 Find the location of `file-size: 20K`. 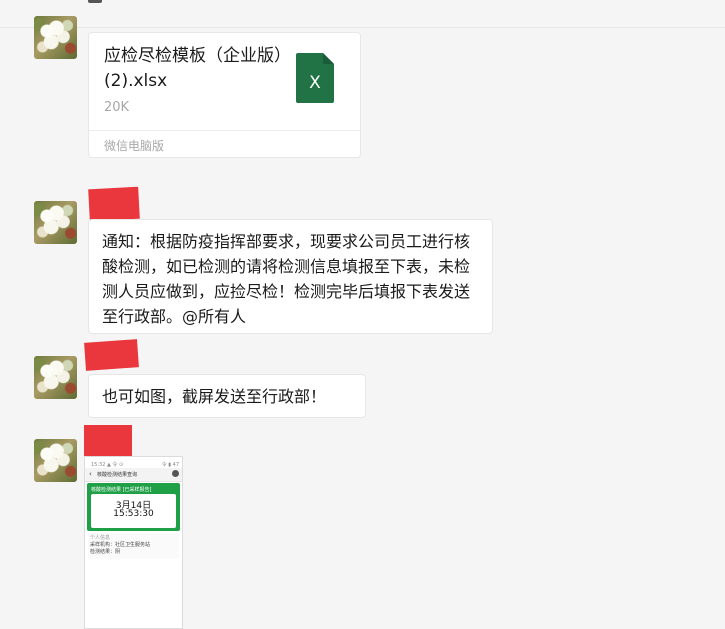

file-size: 20K is located at coordinates (117, 107).